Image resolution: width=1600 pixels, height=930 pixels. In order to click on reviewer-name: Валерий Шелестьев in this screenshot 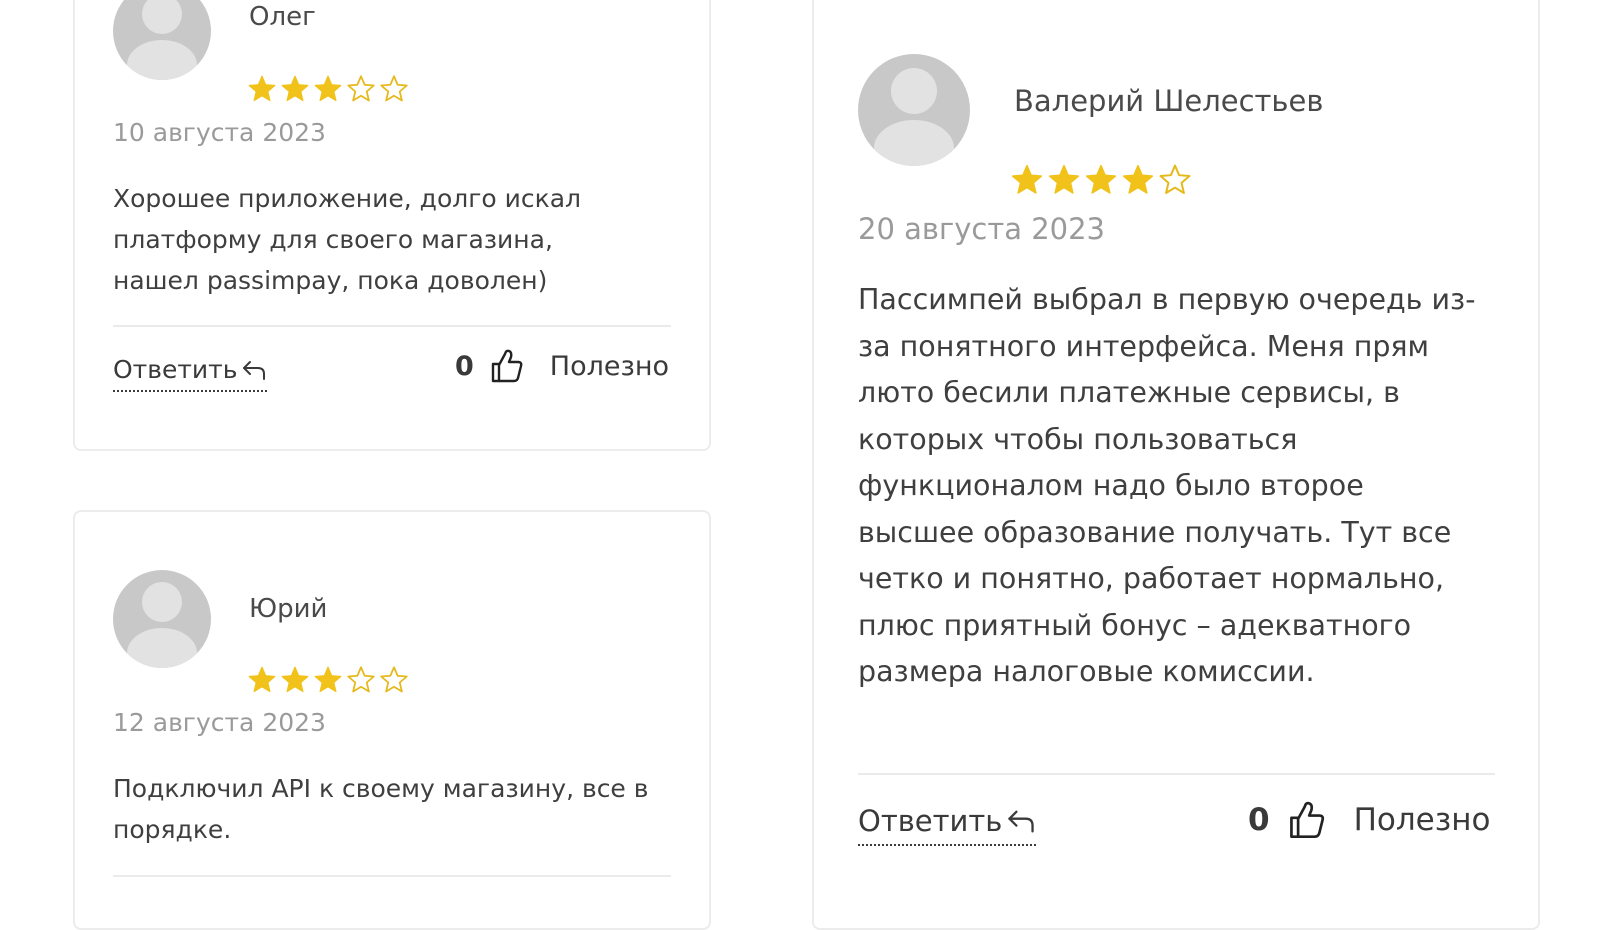, I will do `click(1169, 101)`.